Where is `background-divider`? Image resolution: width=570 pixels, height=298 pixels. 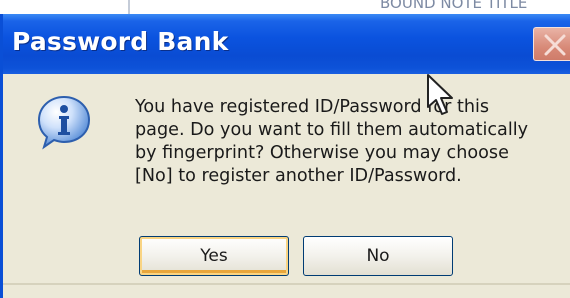 background-divider is located at coordinates (129, 7).